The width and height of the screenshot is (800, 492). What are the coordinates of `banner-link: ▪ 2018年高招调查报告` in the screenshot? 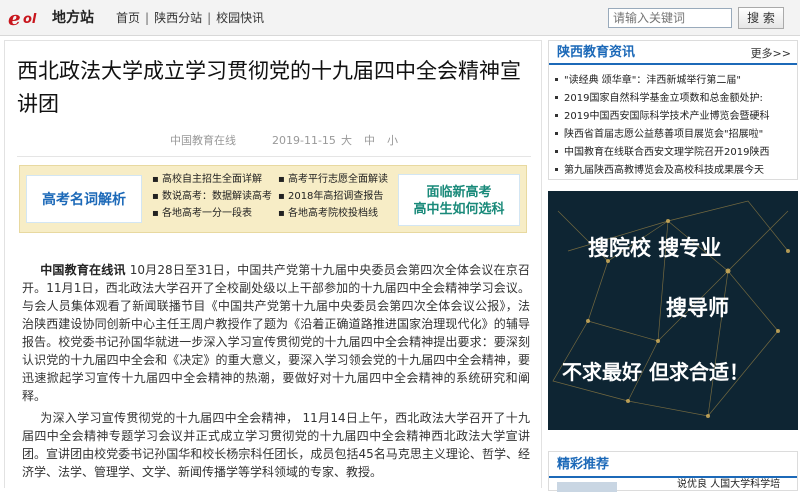 It's located at (330, 196).